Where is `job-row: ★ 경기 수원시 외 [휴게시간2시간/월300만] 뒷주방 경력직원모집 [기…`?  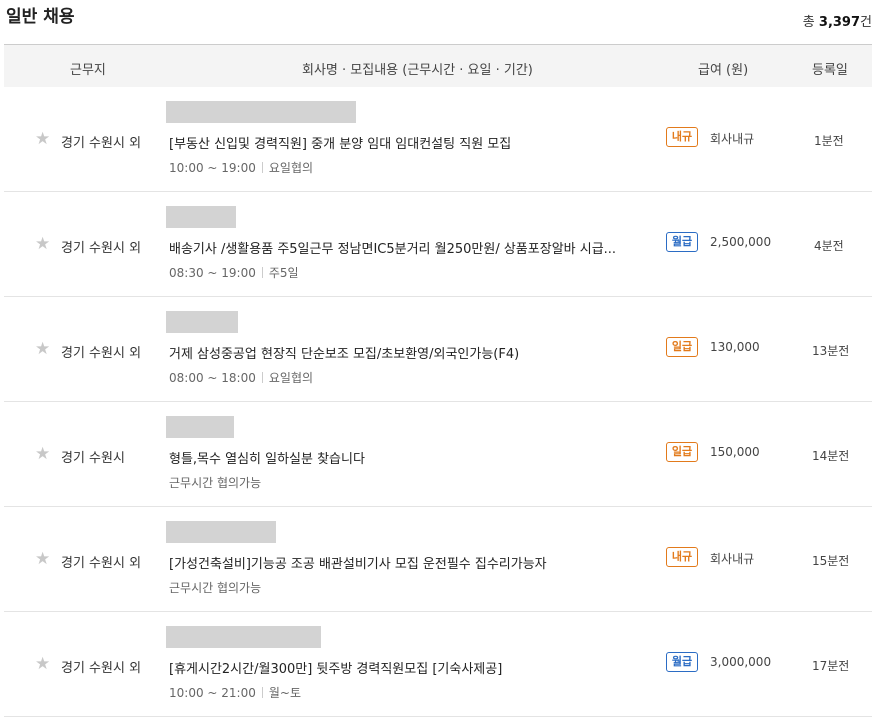 job-row: ★ 경기 수원시 외 [휴게시간2시간/월300만] 뒷주방 경력직원모집 [기… is located at coordinates (438, 664).